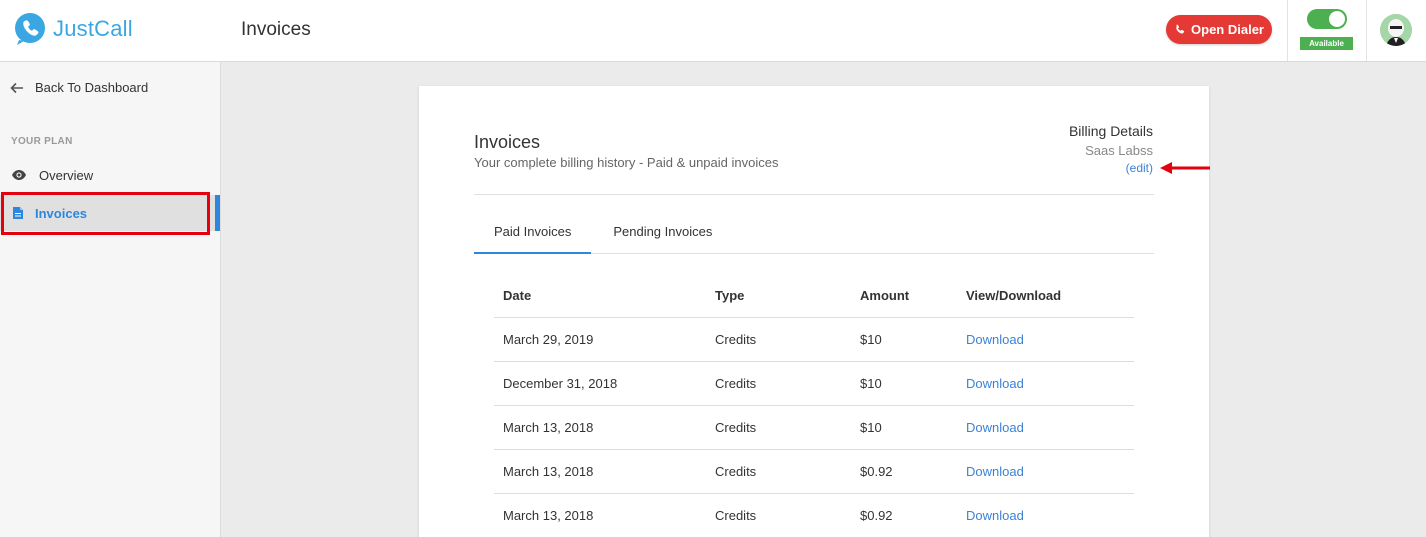 This screenshot has width=1426, height=537. What do you see at coordinates (1110, 131) in the screenshot?
I see `billing-title: Billing Details` at bounding box center [1110, 131].